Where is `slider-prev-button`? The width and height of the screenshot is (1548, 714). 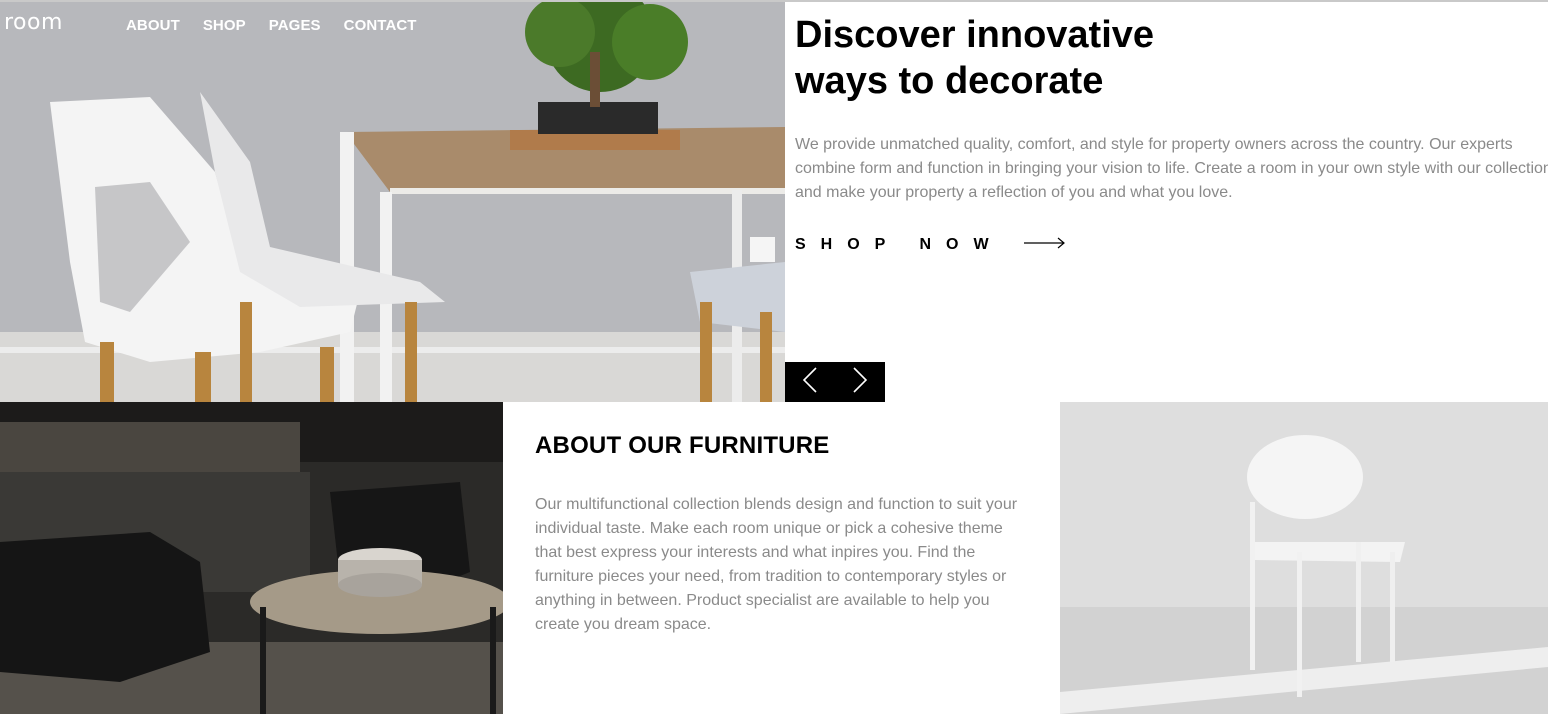
slider-prev-button is located at coordinates (810, 382).